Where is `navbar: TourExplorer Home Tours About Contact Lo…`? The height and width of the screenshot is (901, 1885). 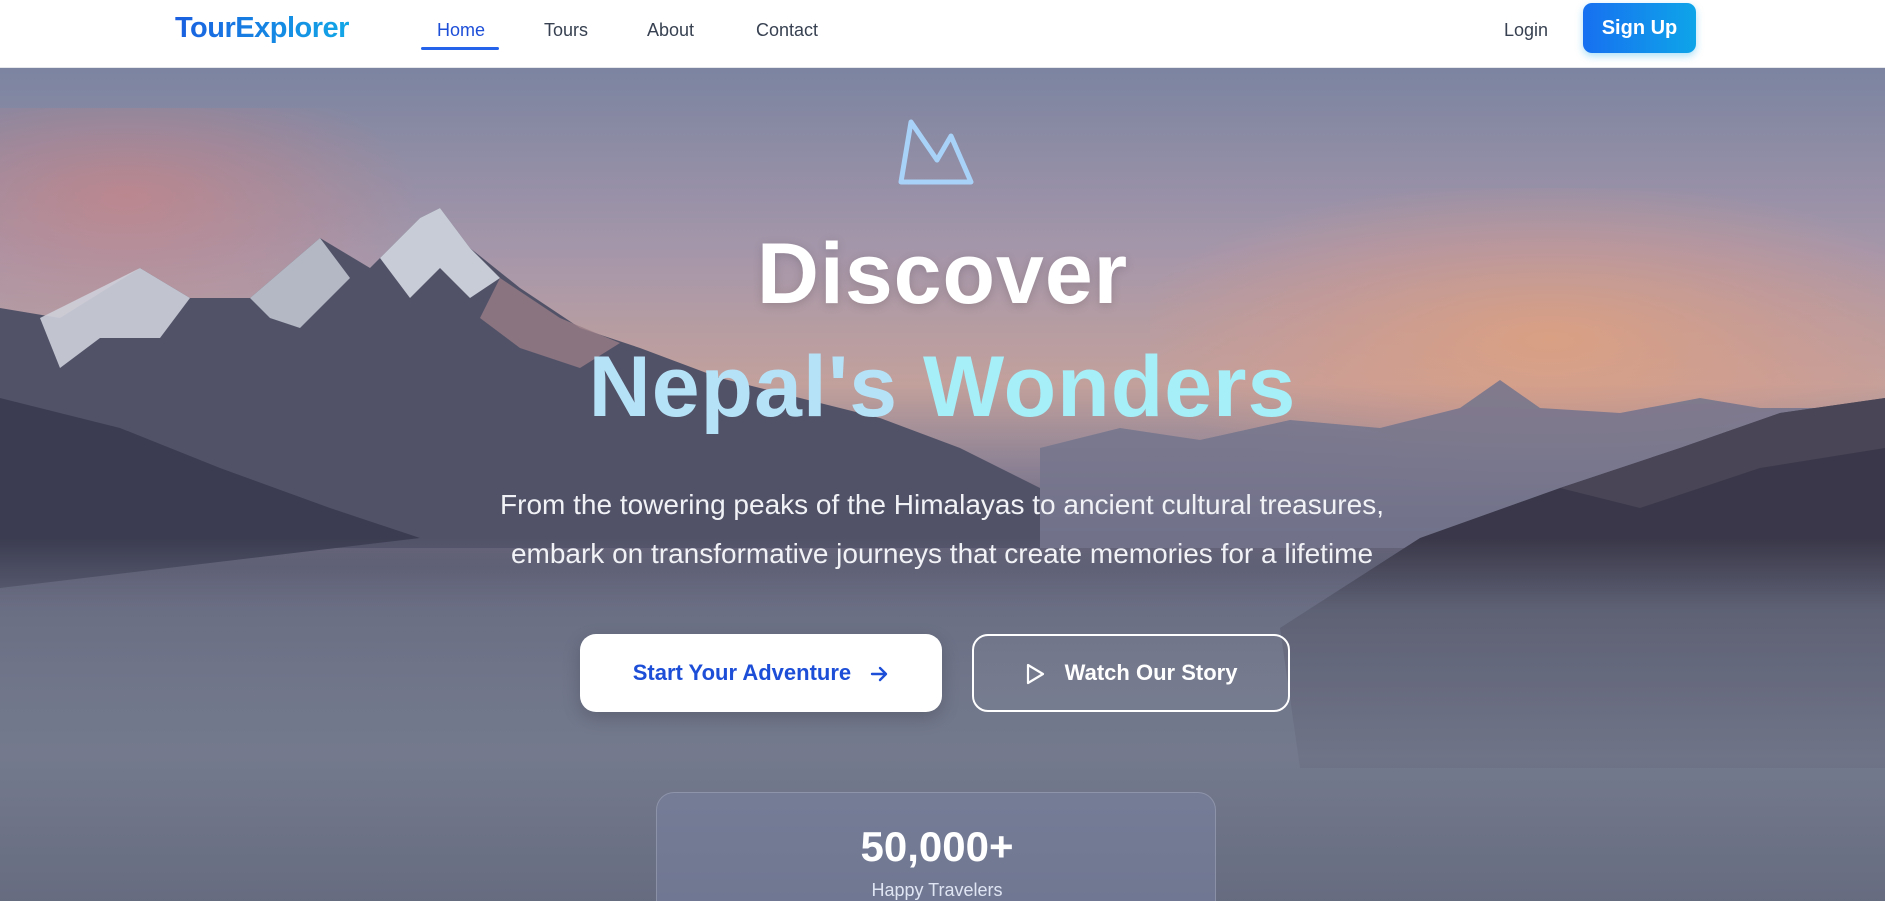
navbar: TourExplorer Home Tours About Contact Lo… is located at coordinates (942, 34).